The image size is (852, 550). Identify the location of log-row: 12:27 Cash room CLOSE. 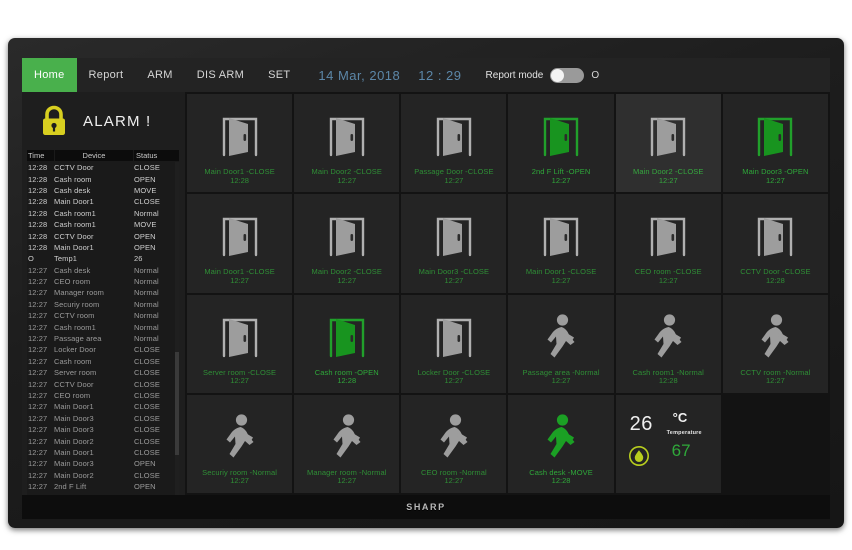
(103, 361).